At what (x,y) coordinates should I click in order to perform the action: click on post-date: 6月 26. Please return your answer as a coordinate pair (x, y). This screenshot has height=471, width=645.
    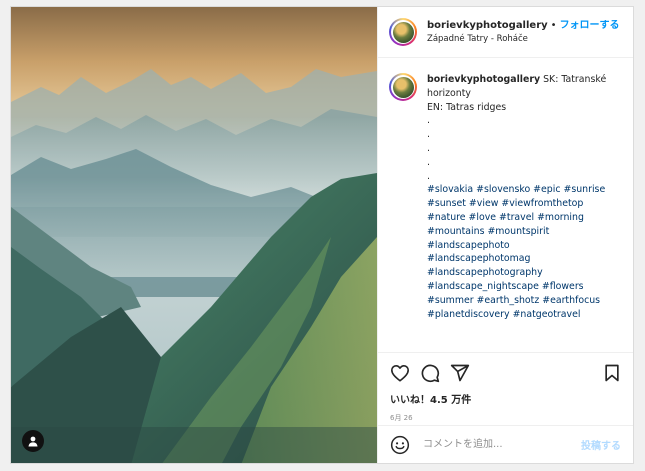
    Looking at the image, I should click on (401, 418).